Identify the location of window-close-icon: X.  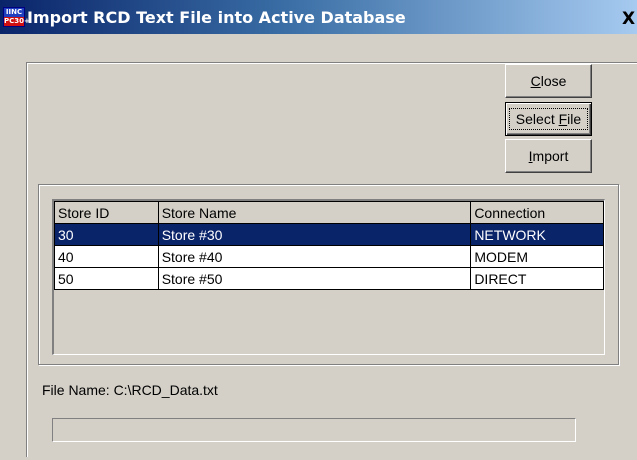
(628, 20).